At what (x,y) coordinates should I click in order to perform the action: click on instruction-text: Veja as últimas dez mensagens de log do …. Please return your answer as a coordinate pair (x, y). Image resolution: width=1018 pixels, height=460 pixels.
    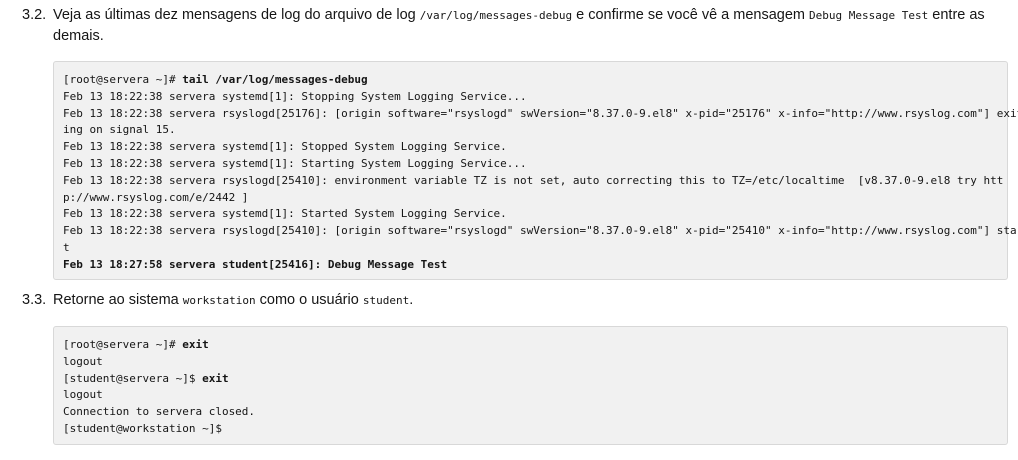
    Looking at the image, I should click on (236, 15).